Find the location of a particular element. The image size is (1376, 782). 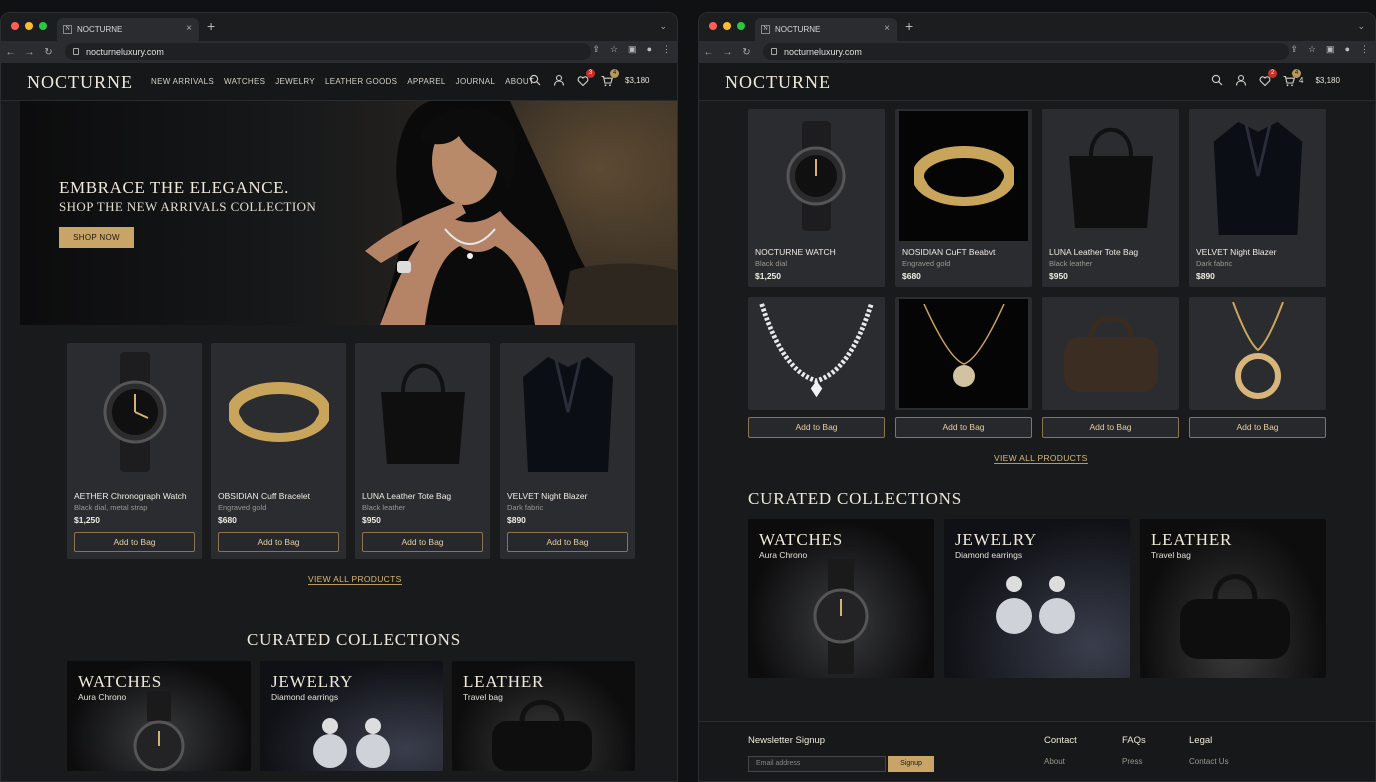

product-desc: Black dial, metal strap is located at coordinates (111, 507).